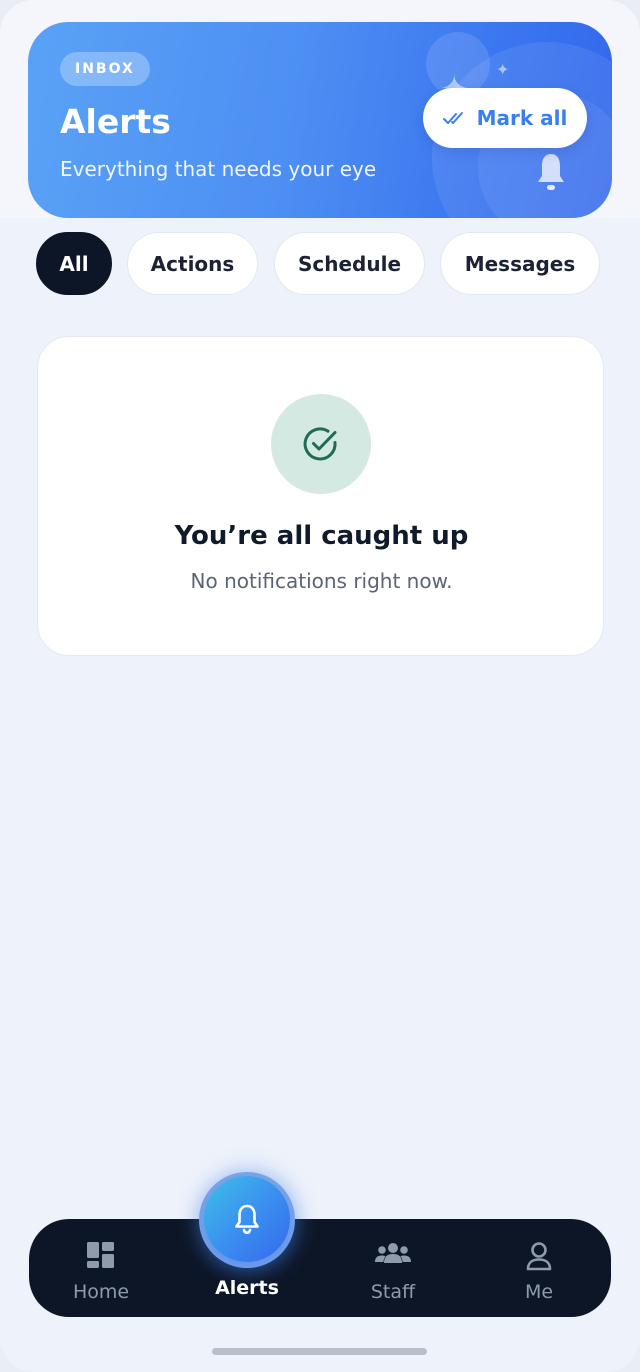  What do you see at coordinates (100, 1255) in the screenshot?
I see `dashboard-icon` at bounding box center [100, 1255].